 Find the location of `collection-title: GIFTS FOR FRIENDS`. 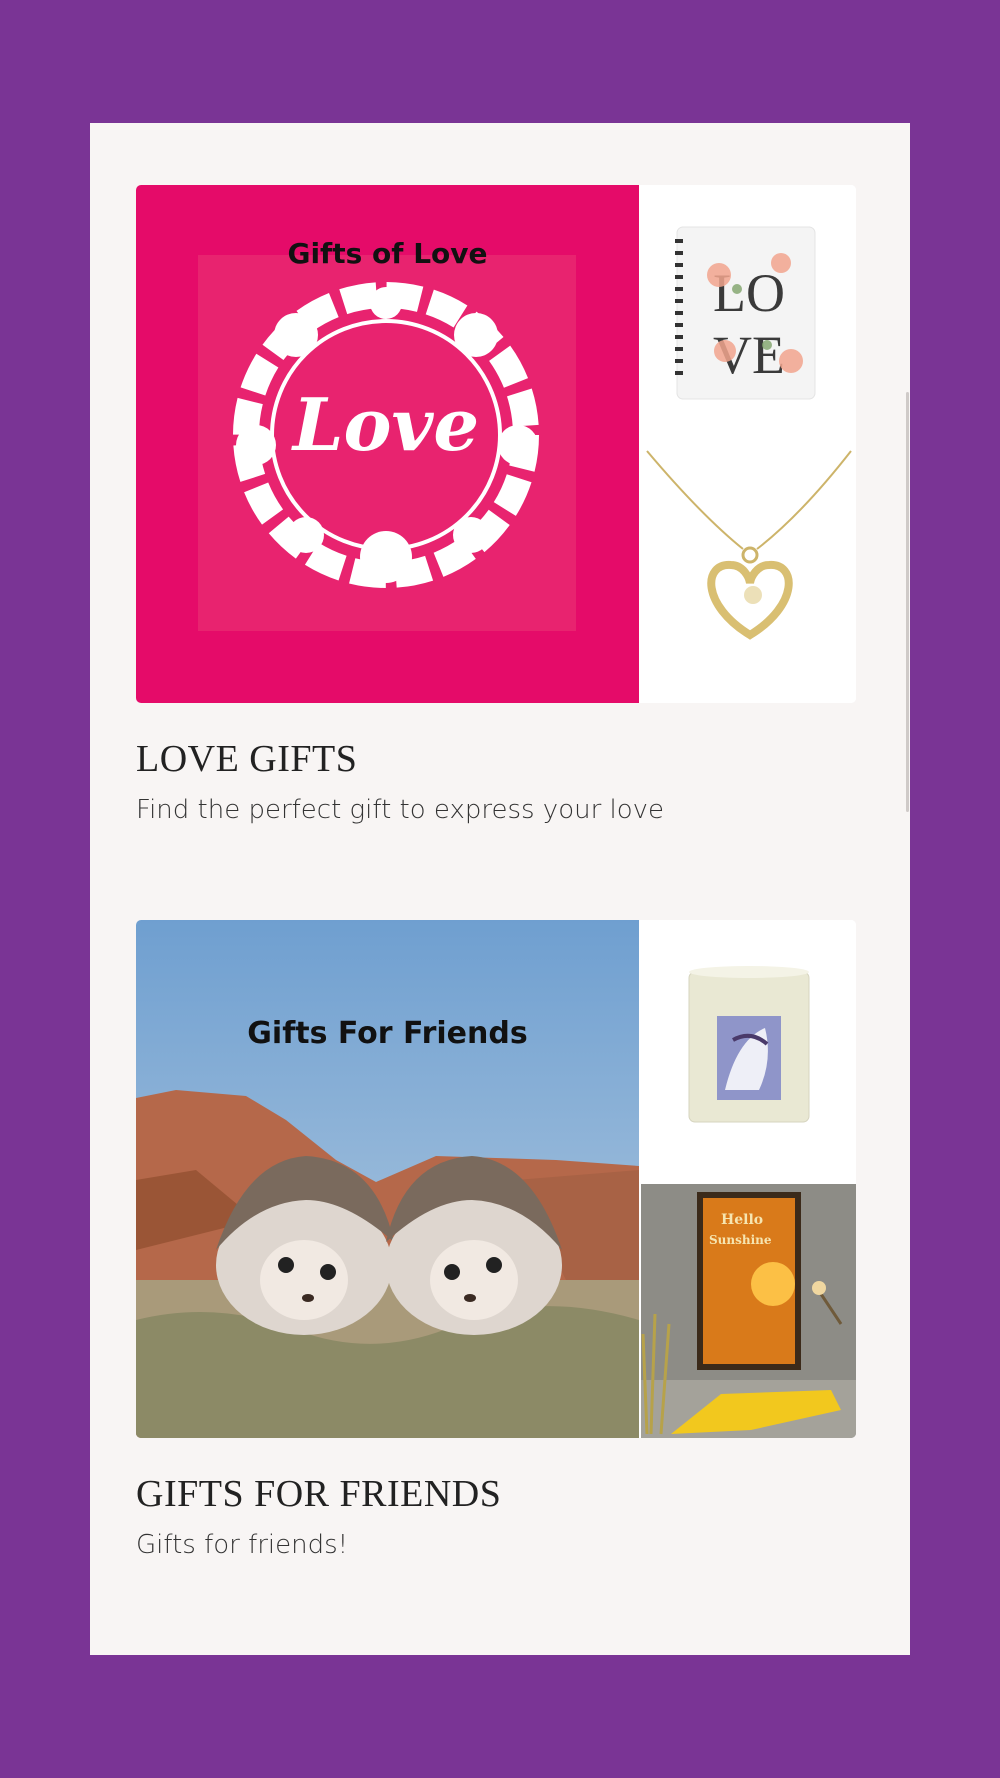

collection-title: GIFTS FOR FRIENDS is located at coordinates (496, 1494).